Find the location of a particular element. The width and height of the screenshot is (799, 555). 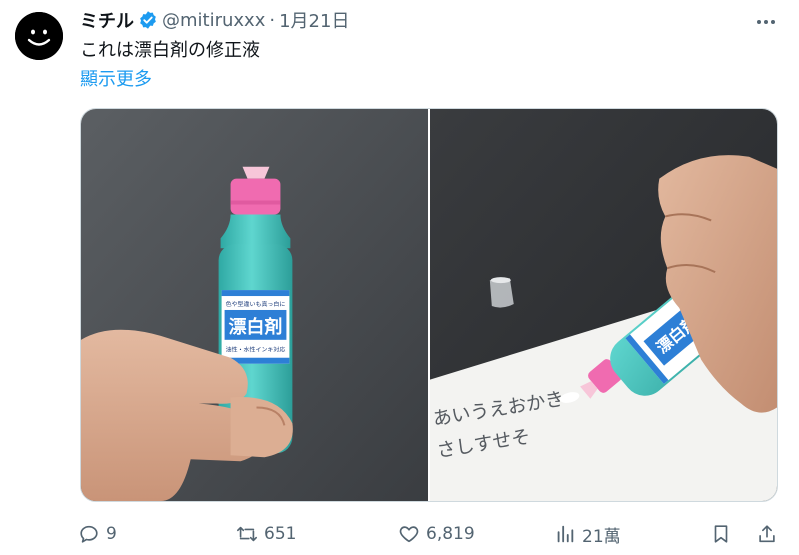

verified-badge-icon is located at coordinates (148, 20).